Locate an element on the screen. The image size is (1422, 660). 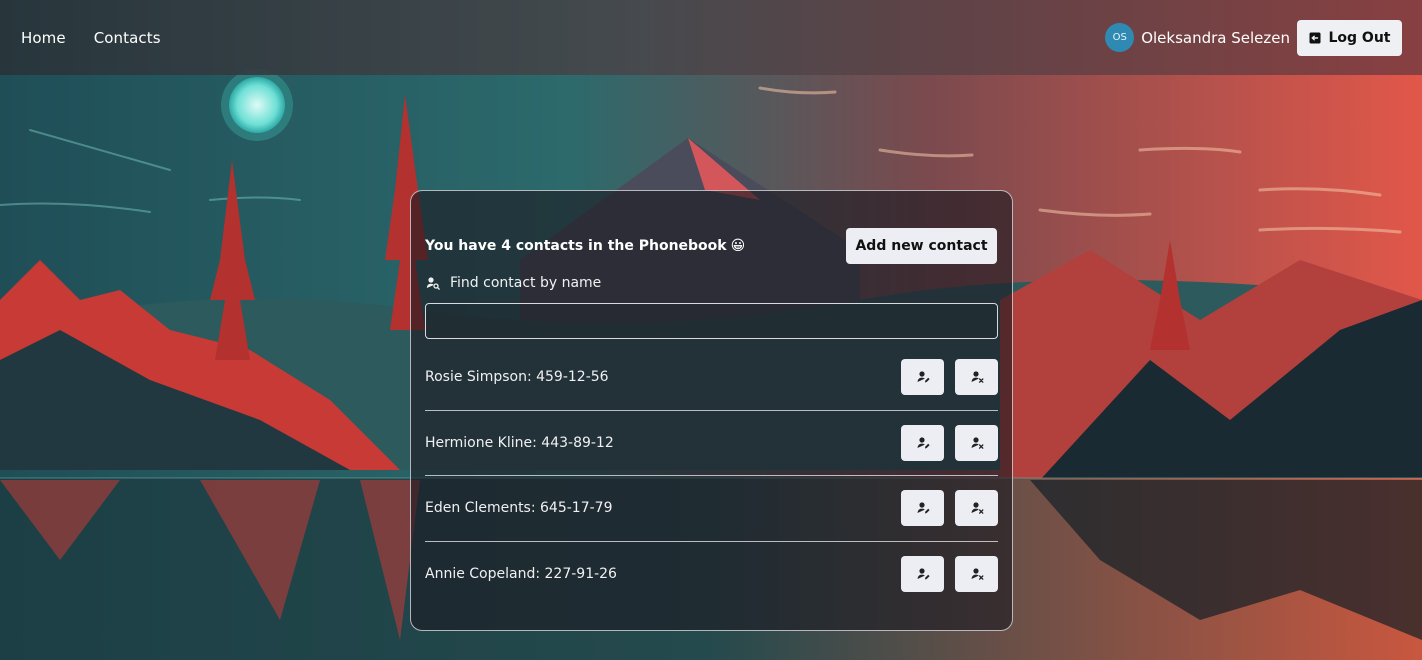
user-name: Oleksandra Selezen is located at coordinates (1215, 37).